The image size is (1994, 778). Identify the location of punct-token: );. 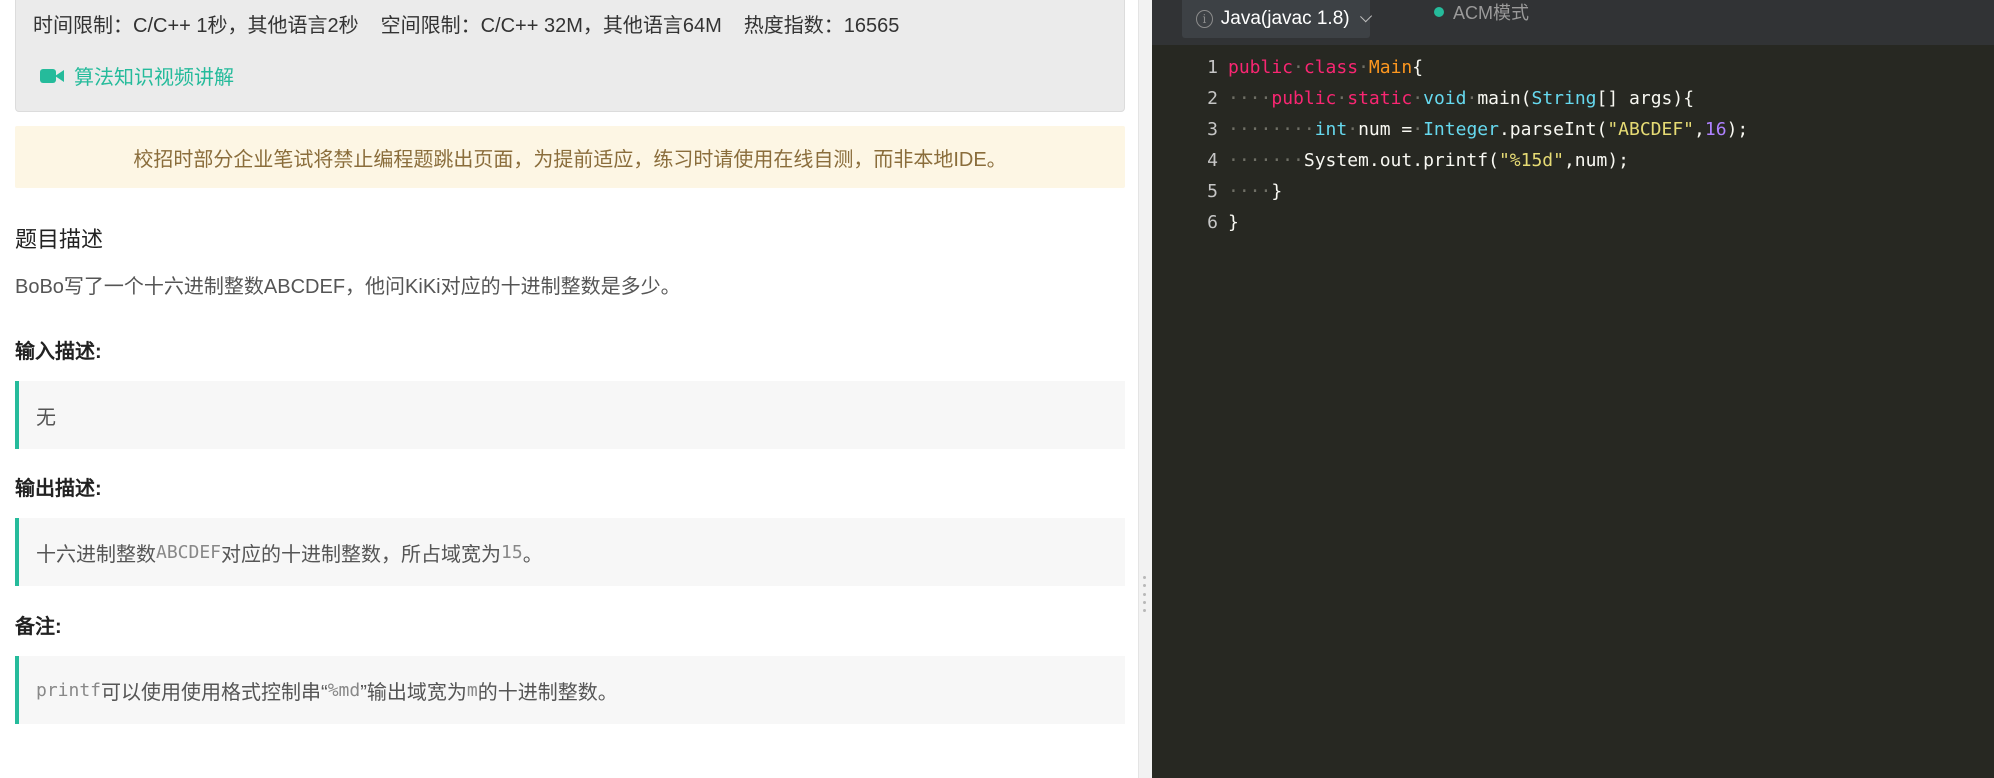
(1737, 129).